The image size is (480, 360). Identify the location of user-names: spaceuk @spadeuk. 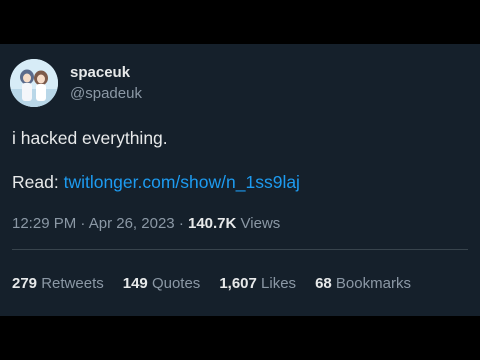
(106, 83).